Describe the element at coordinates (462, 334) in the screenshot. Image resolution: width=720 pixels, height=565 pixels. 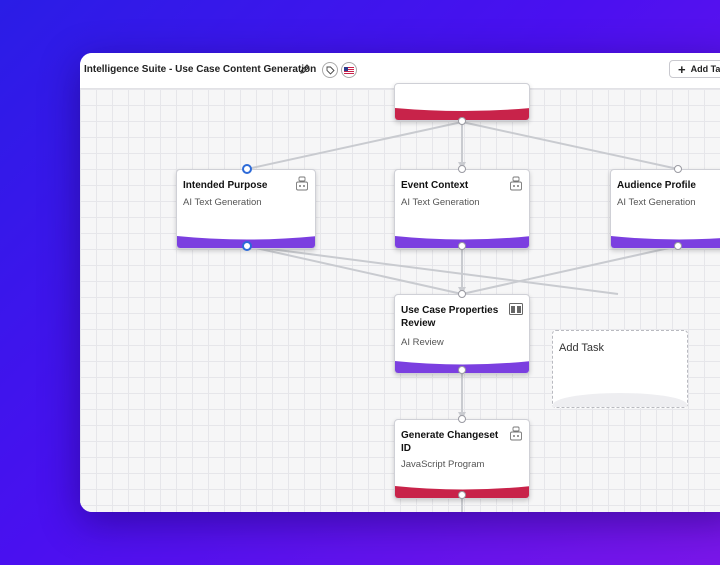
I see `use-case-review-node: Use Case Properties Review AI Review` at that location.